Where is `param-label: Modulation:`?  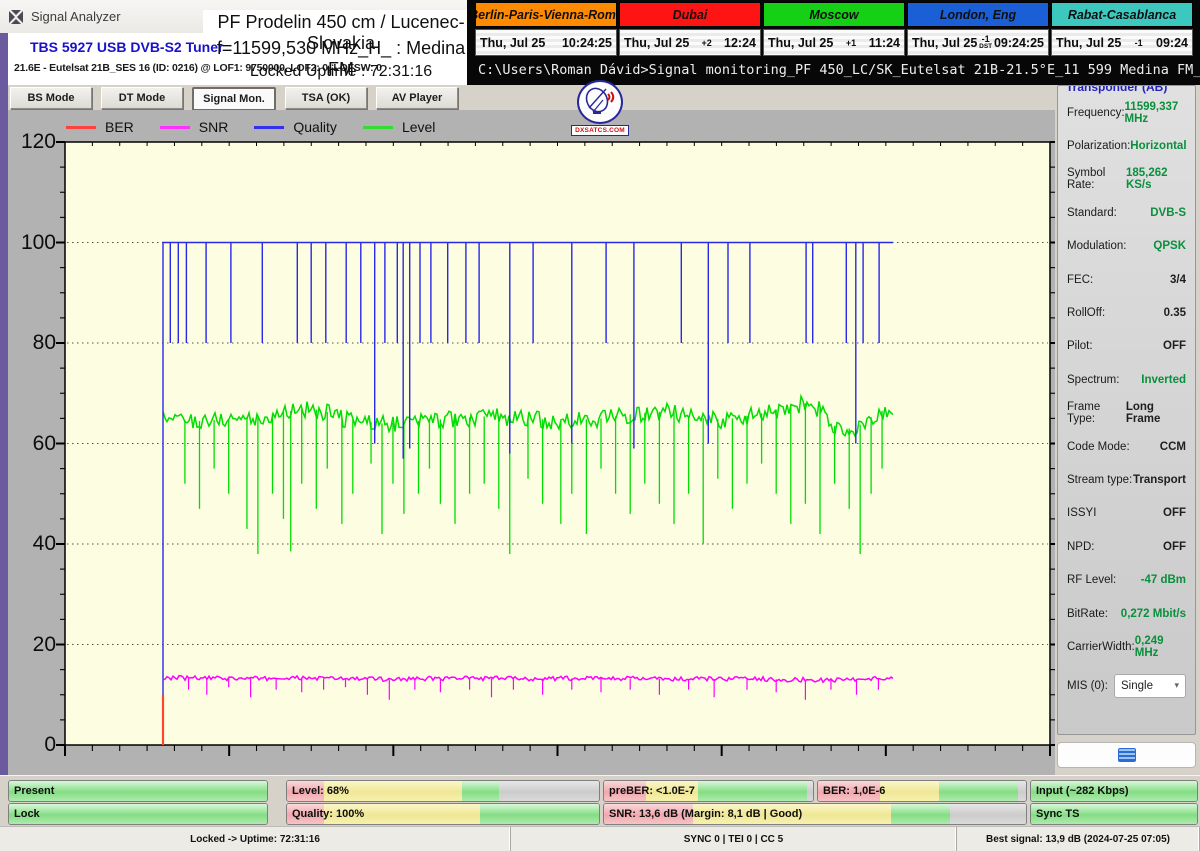
param-label: Modulation: is located at coordinates (1097, 246).